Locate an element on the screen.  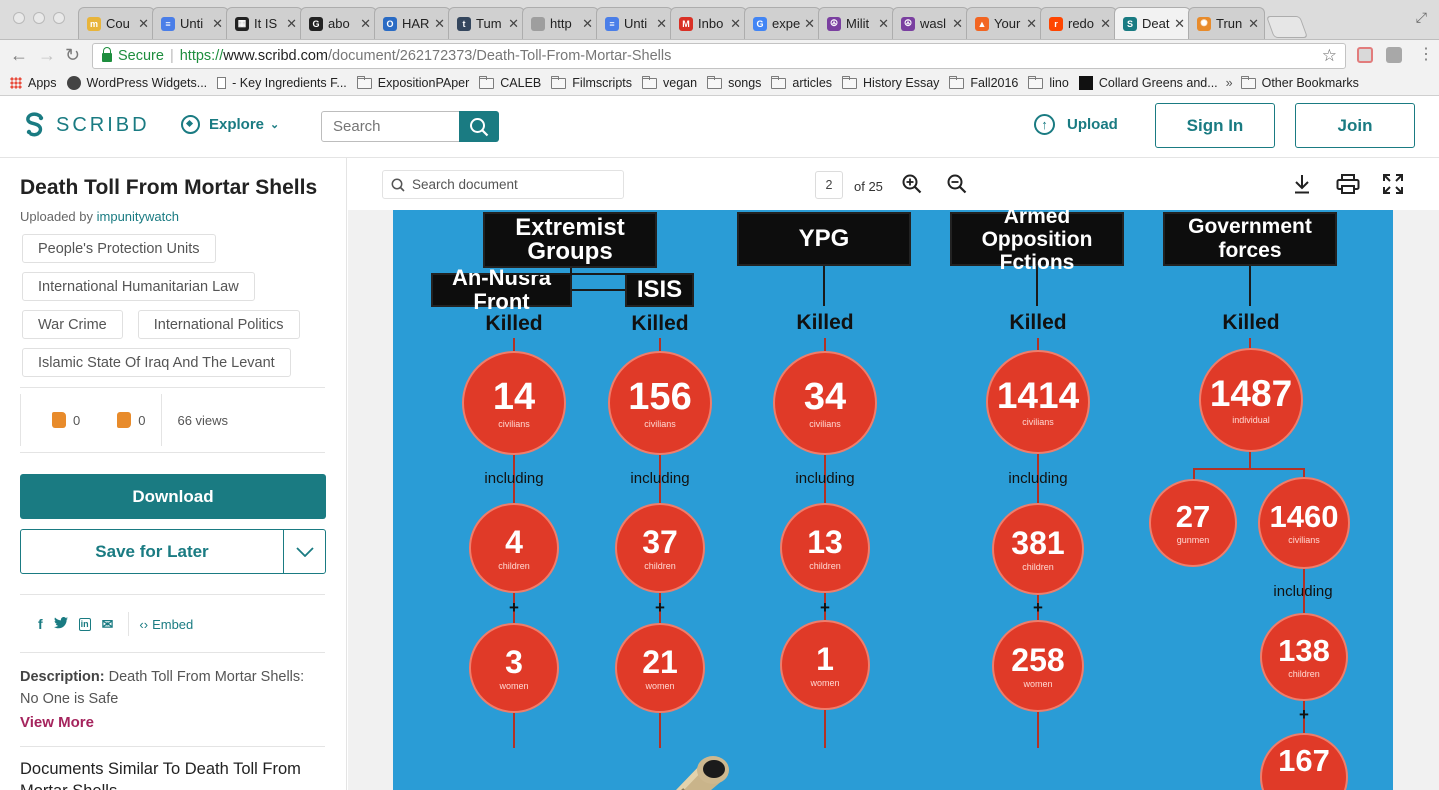
browser-tab: Gabo ✕ is located at coordinates (338, 23).